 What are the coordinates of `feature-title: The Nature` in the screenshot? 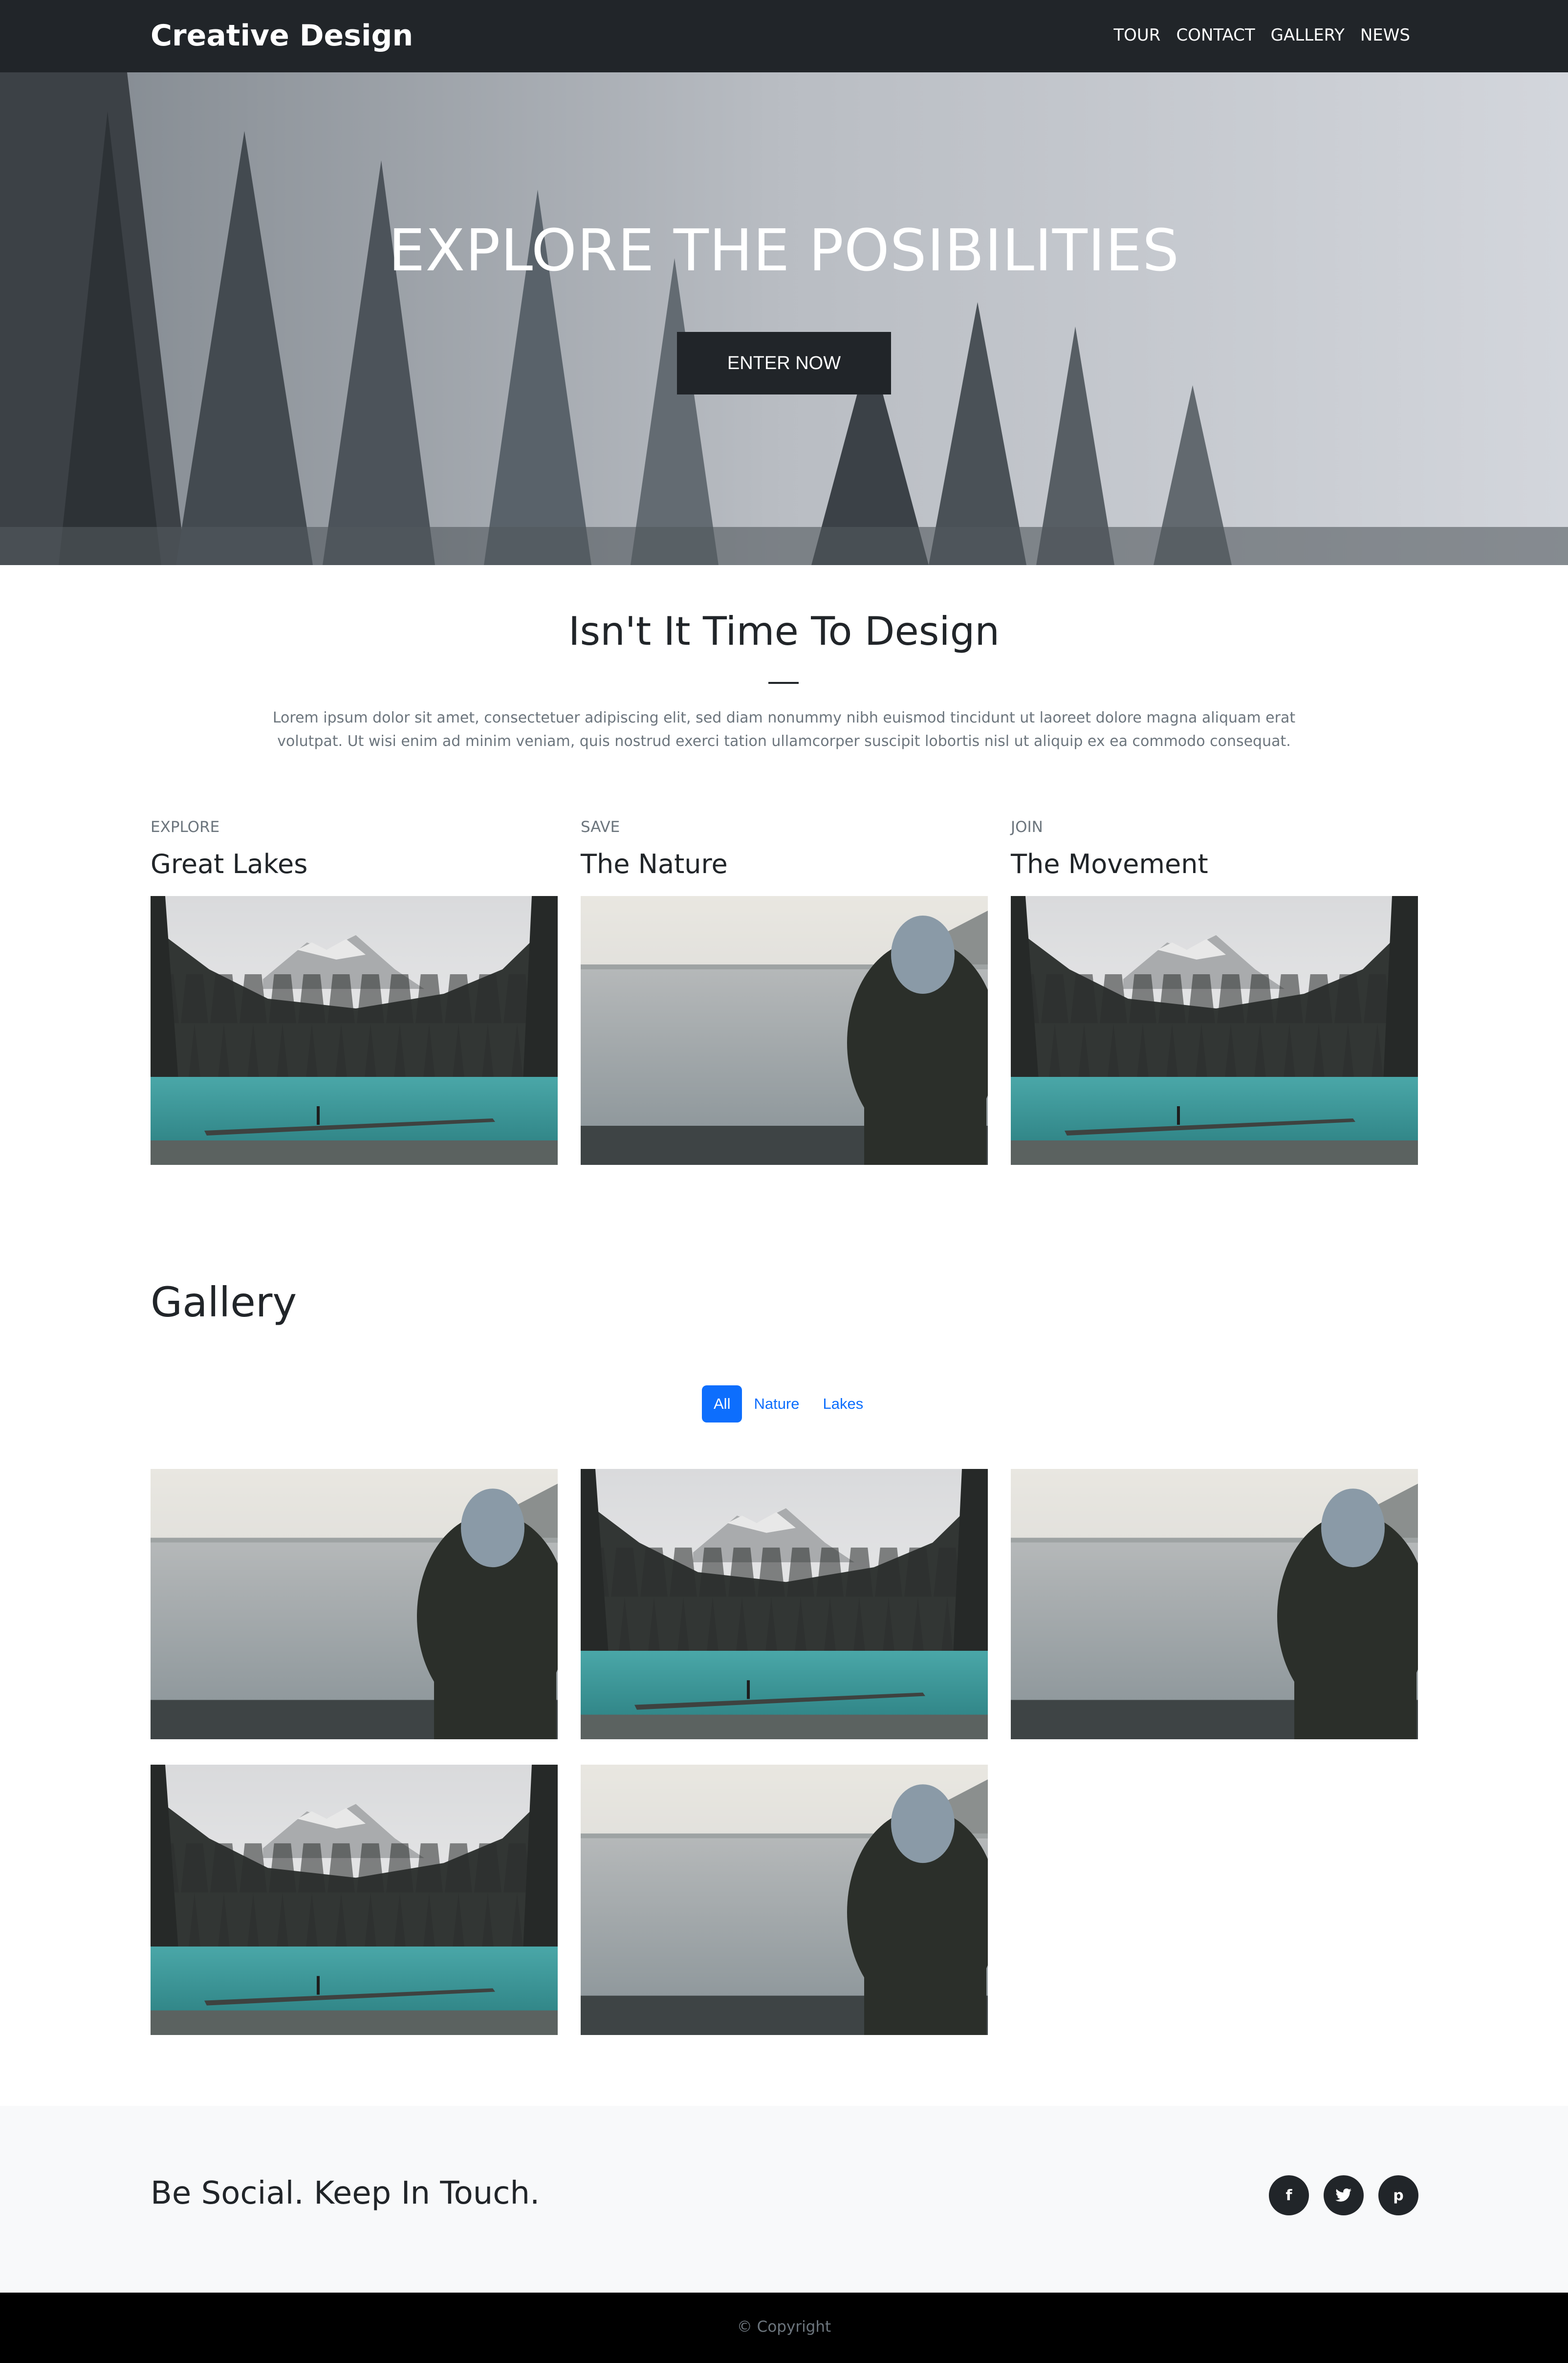 It's located at (654, 864).